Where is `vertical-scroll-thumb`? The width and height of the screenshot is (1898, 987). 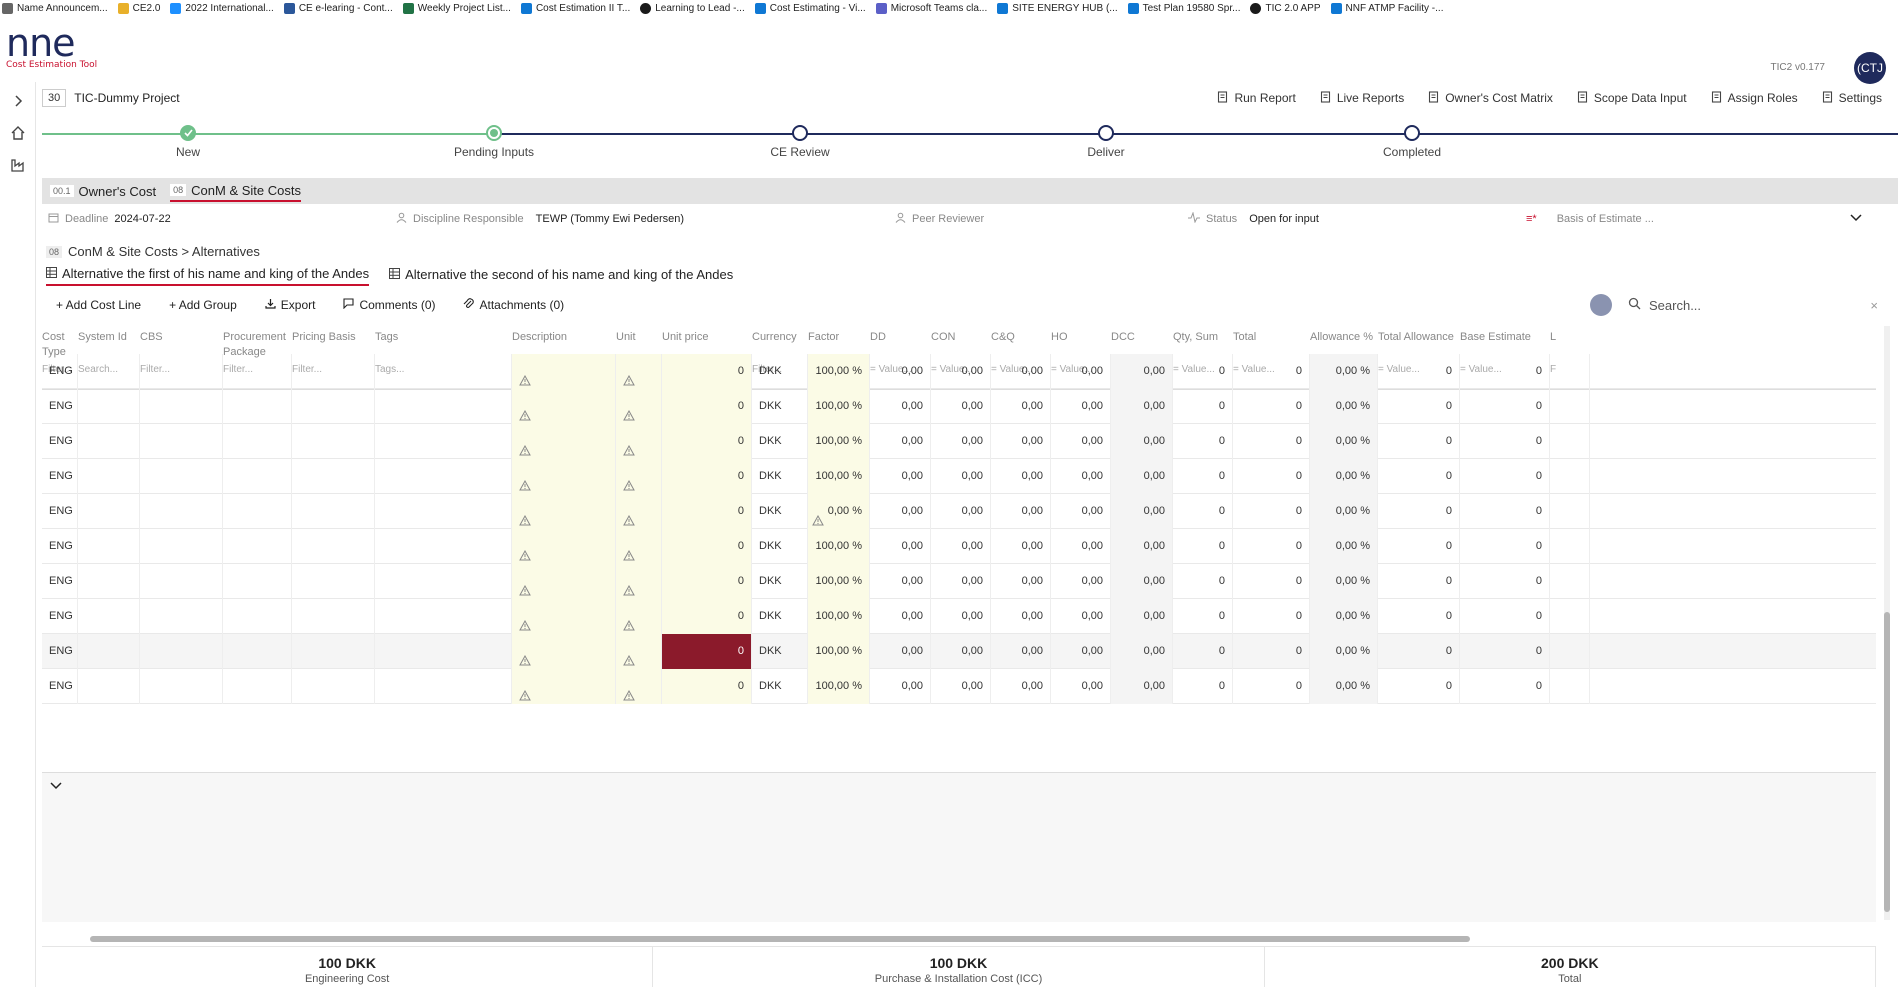
vertical-scroll-thumb is located at coordinates (1887, 762).